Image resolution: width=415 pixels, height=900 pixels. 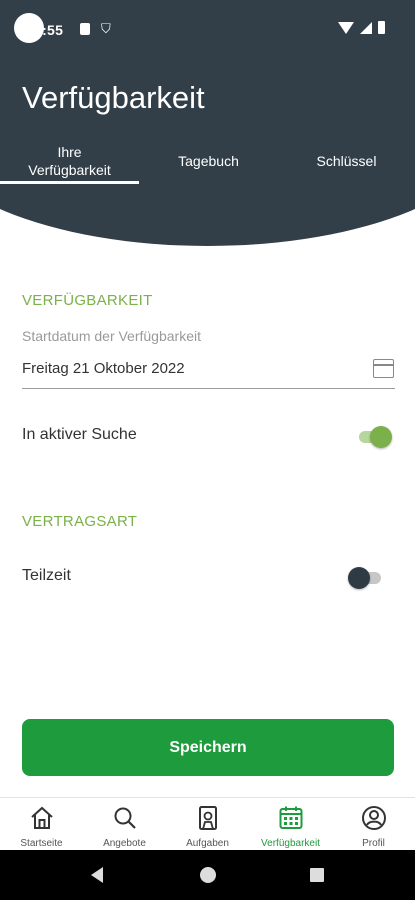 I want to click on section-title-availability: VERFÜGBARKEIT, so click(x=87, y=300).